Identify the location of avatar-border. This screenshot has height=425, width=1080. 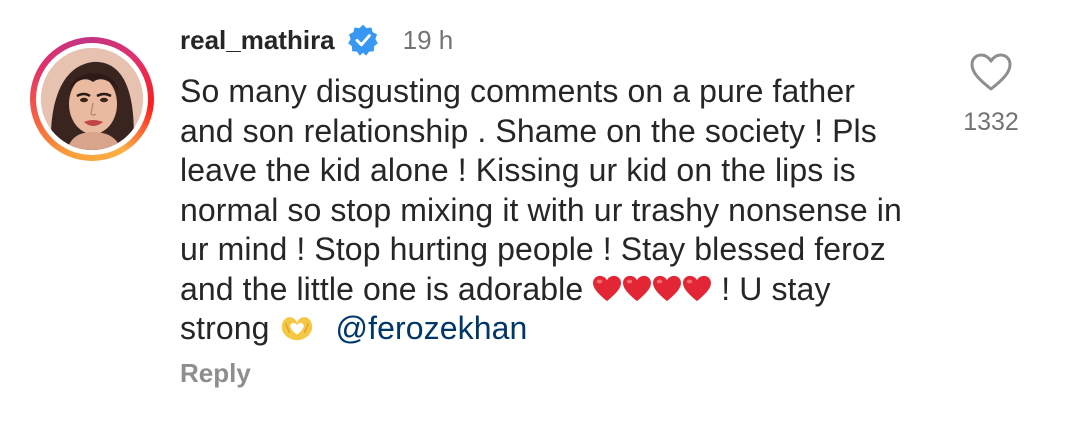
(92, 99).